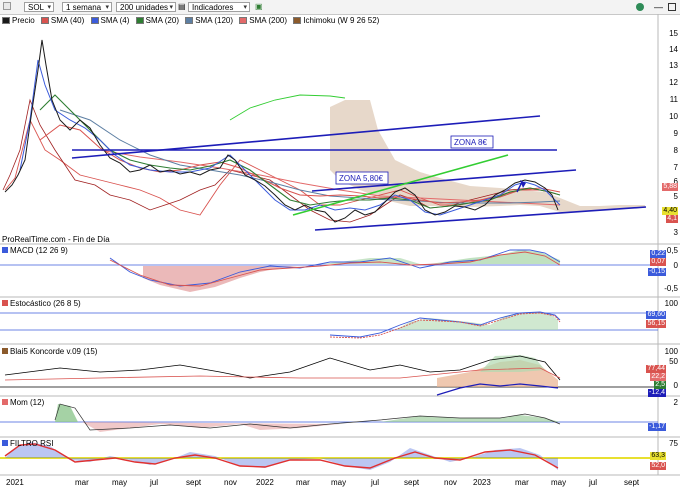 Image resolution: width=680 pixels, height=489 pixels. Describe the element at coordinates (482, 482) in the screenshot. I see `x-axis-label: 2023` at that location.